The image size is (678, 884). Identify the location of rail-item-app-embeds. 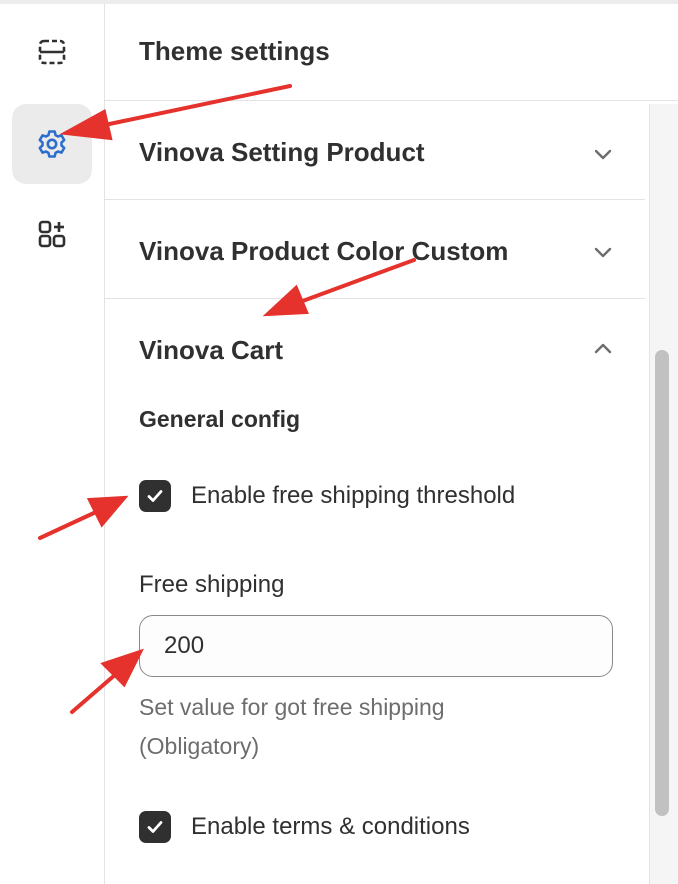
(52, 234).